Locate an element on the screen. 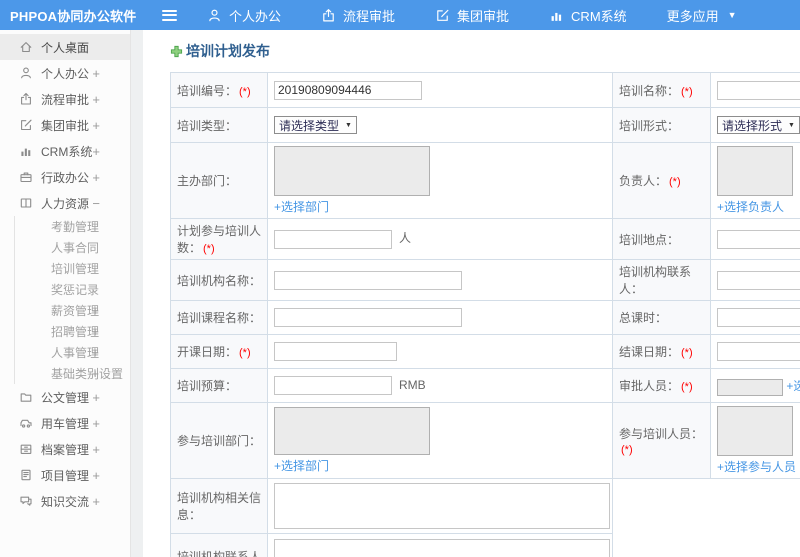 The height and width of the screenshot is (557, 800). planned-participants-suffix: 人 is located at coordinates (405, 238).